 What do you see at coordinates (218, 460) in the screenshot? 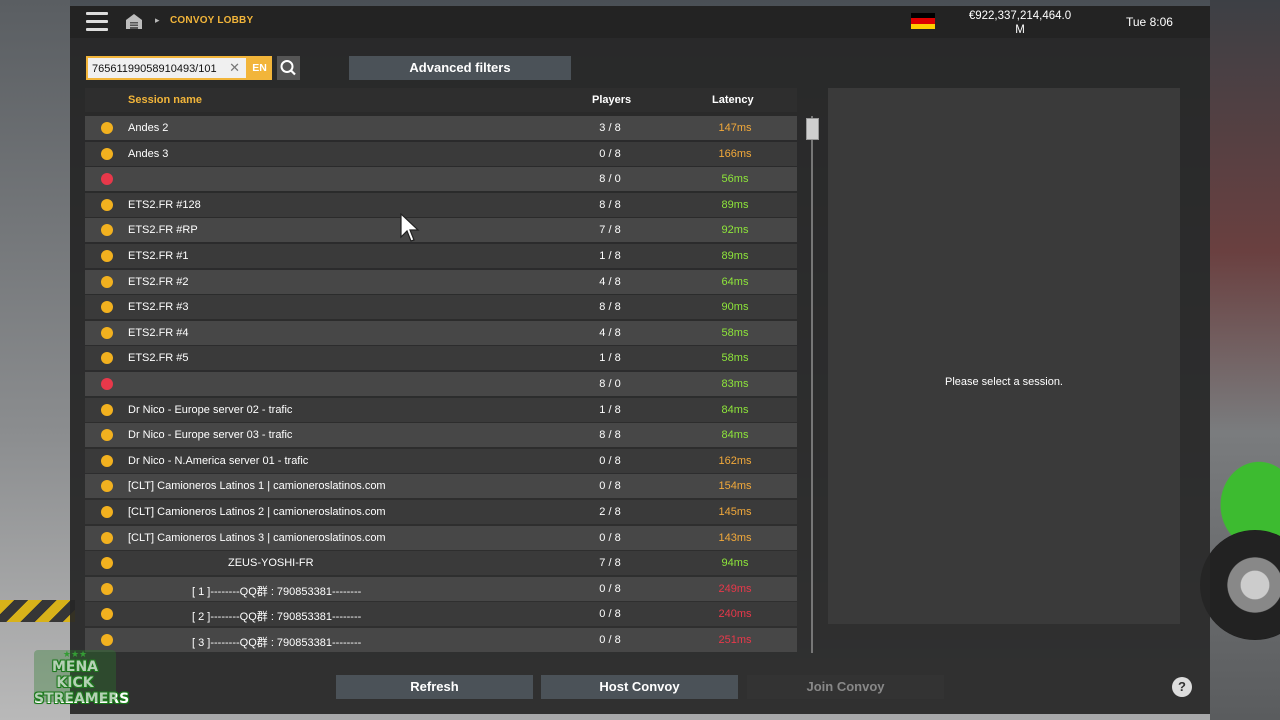
I see `session-name: Dr Nico - N.America server 01 - trafic` at bounding box center [218, 460].